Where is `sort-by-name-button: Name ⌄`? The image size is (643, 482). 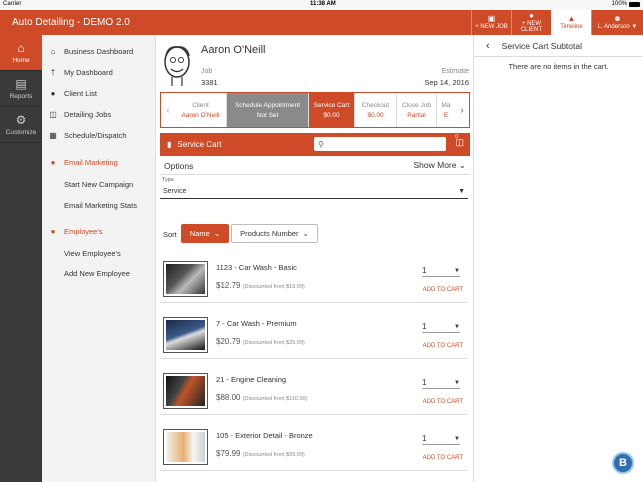
sort-by-name-button: Name ⌄ is located at coordinates (205, 233).